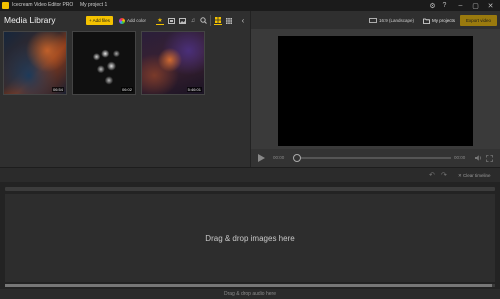 This screenshot has width=500, height=299. I want to click on media-thumbnail: 06:54, so click(35, 63).